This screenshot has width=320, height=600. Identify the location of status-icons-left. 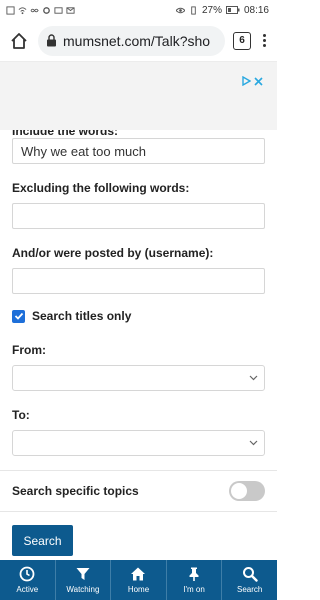
(40, 10).